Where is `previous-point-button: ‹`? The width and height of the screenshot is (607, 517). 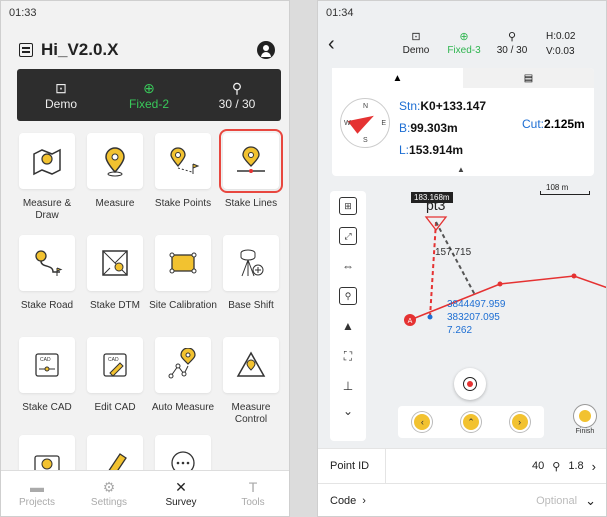
previous-point-button: ‹ is located at coordinates (422, 422).